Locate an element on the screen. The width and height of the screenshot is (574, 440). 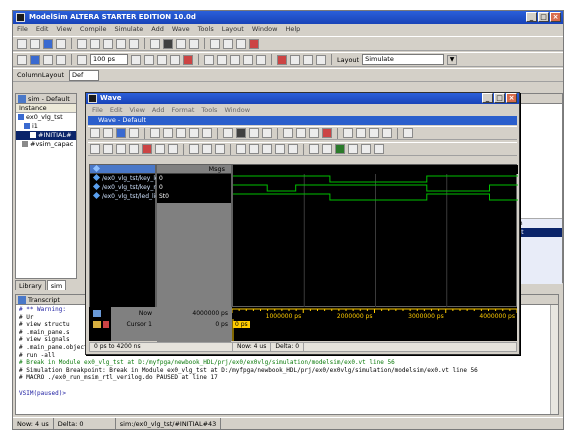
wave-menu-view: View is located at coordinates (136, 110).